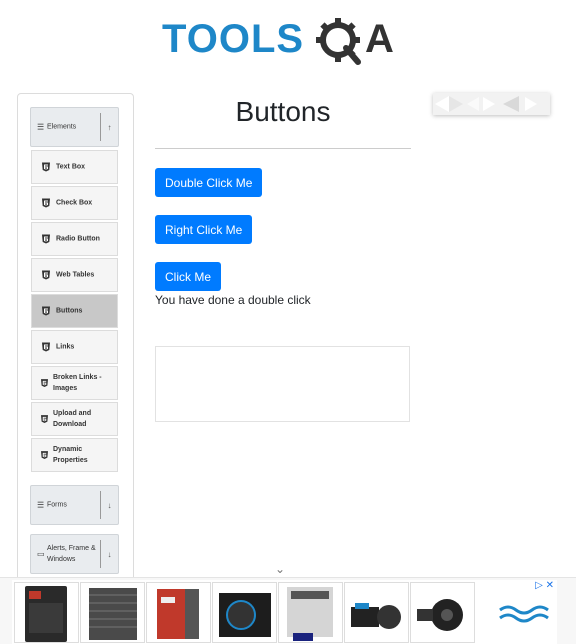  Describe the element at coordinates (282, 384) in the screenshot. I see `ad-placeholder` at that location.